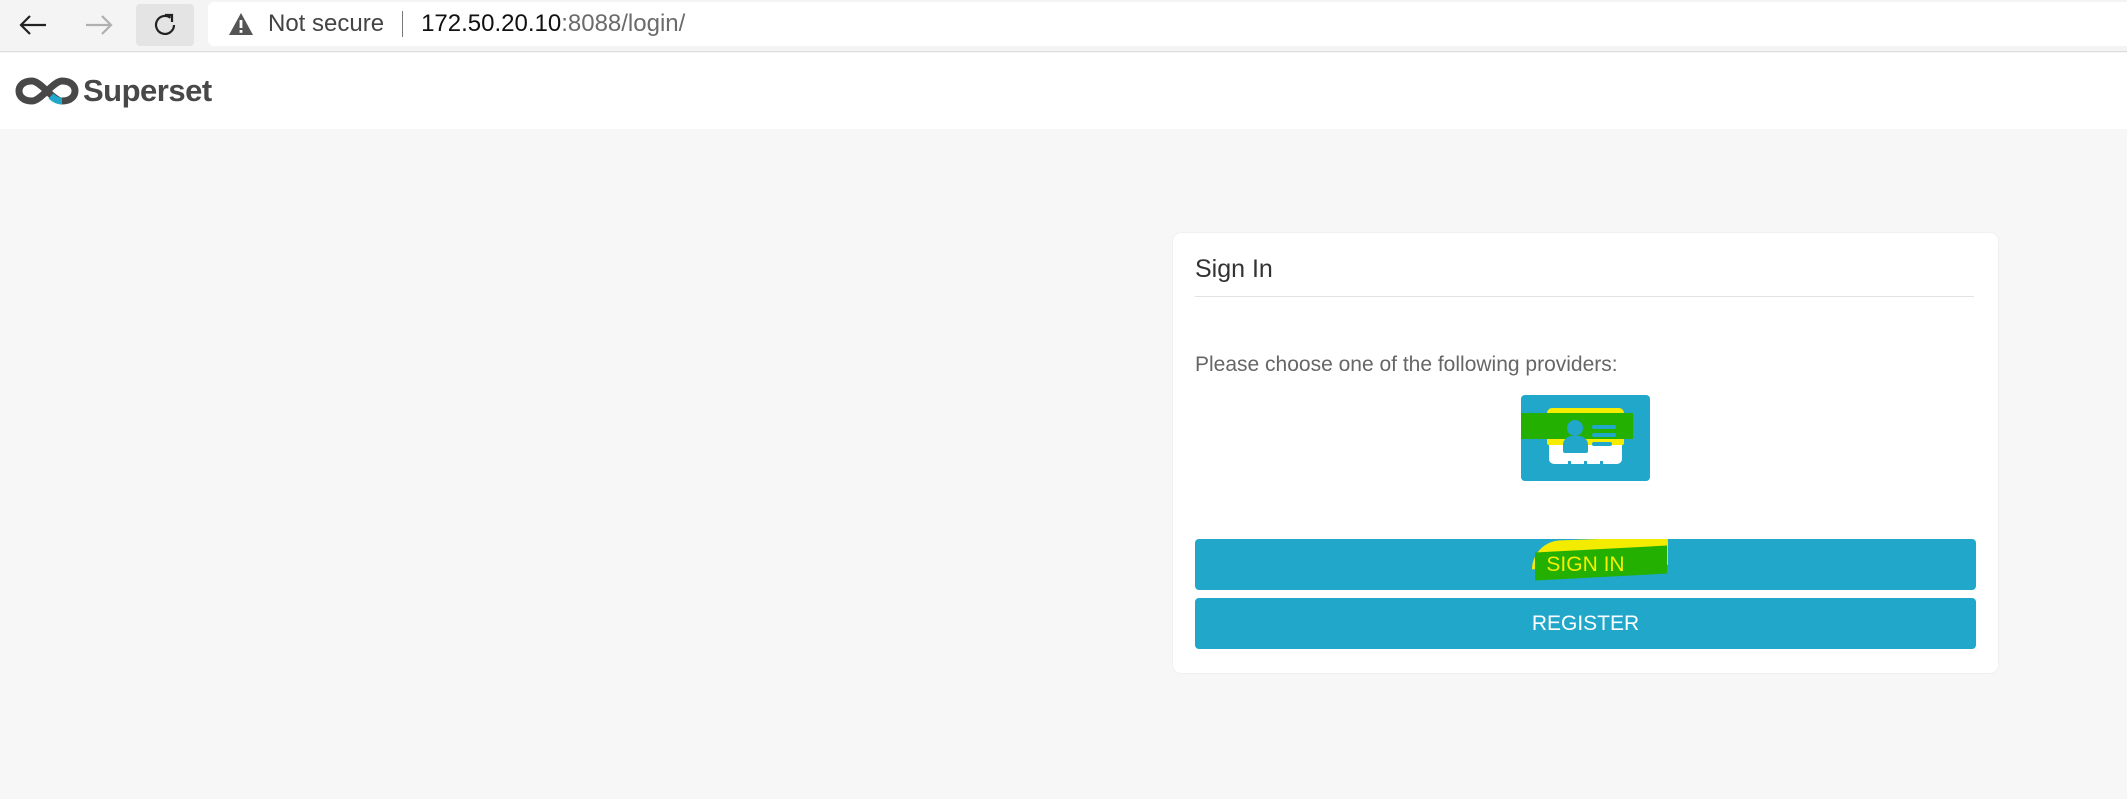 This screenshot has height=799, width=2127. I want to click on provider-option, so click(1585, 438).